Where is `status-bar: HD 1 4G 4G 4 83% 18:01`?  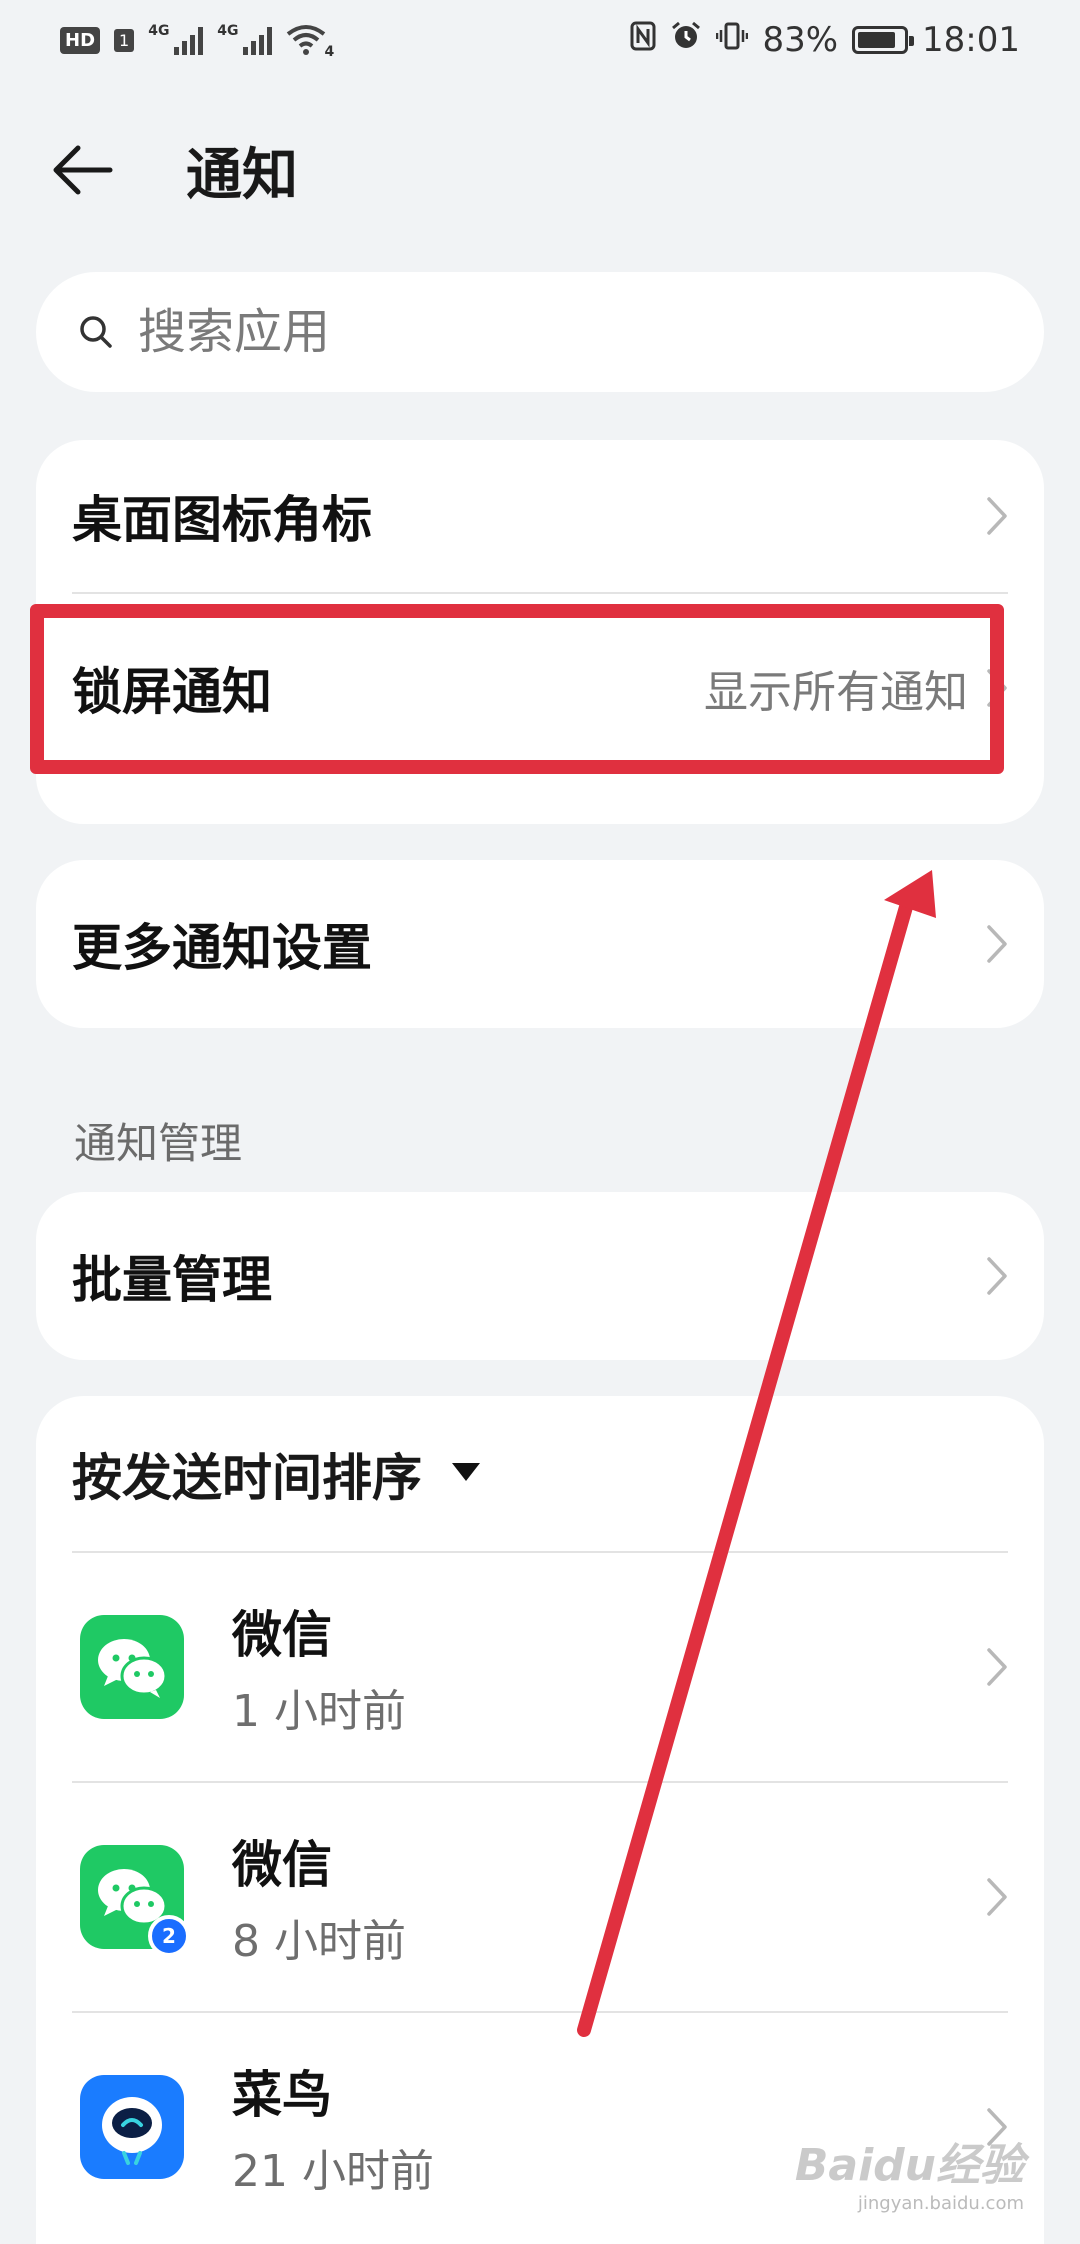 status-bar: HD 1 4G 4G 4 83% 18:01 is located at coordinates (540, 40).